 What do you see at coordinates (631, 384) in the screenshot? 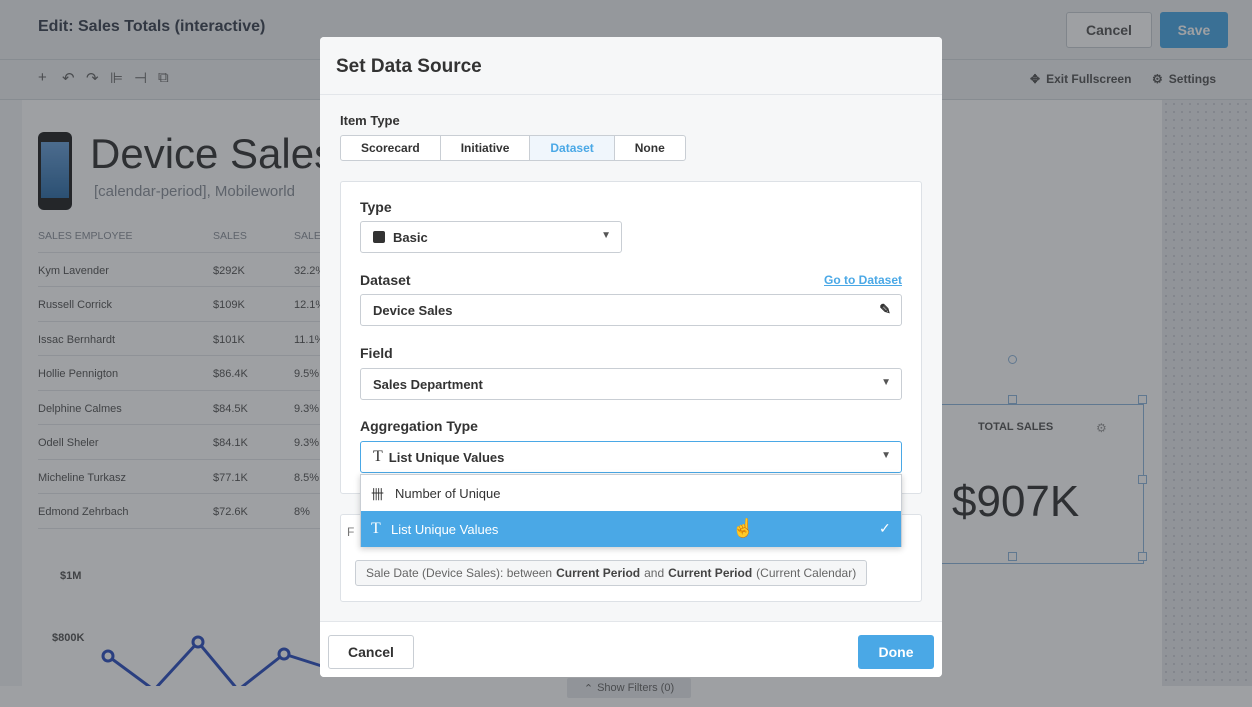
I see `field-select: Sales Department ▼` at bounding box center [631, 384].